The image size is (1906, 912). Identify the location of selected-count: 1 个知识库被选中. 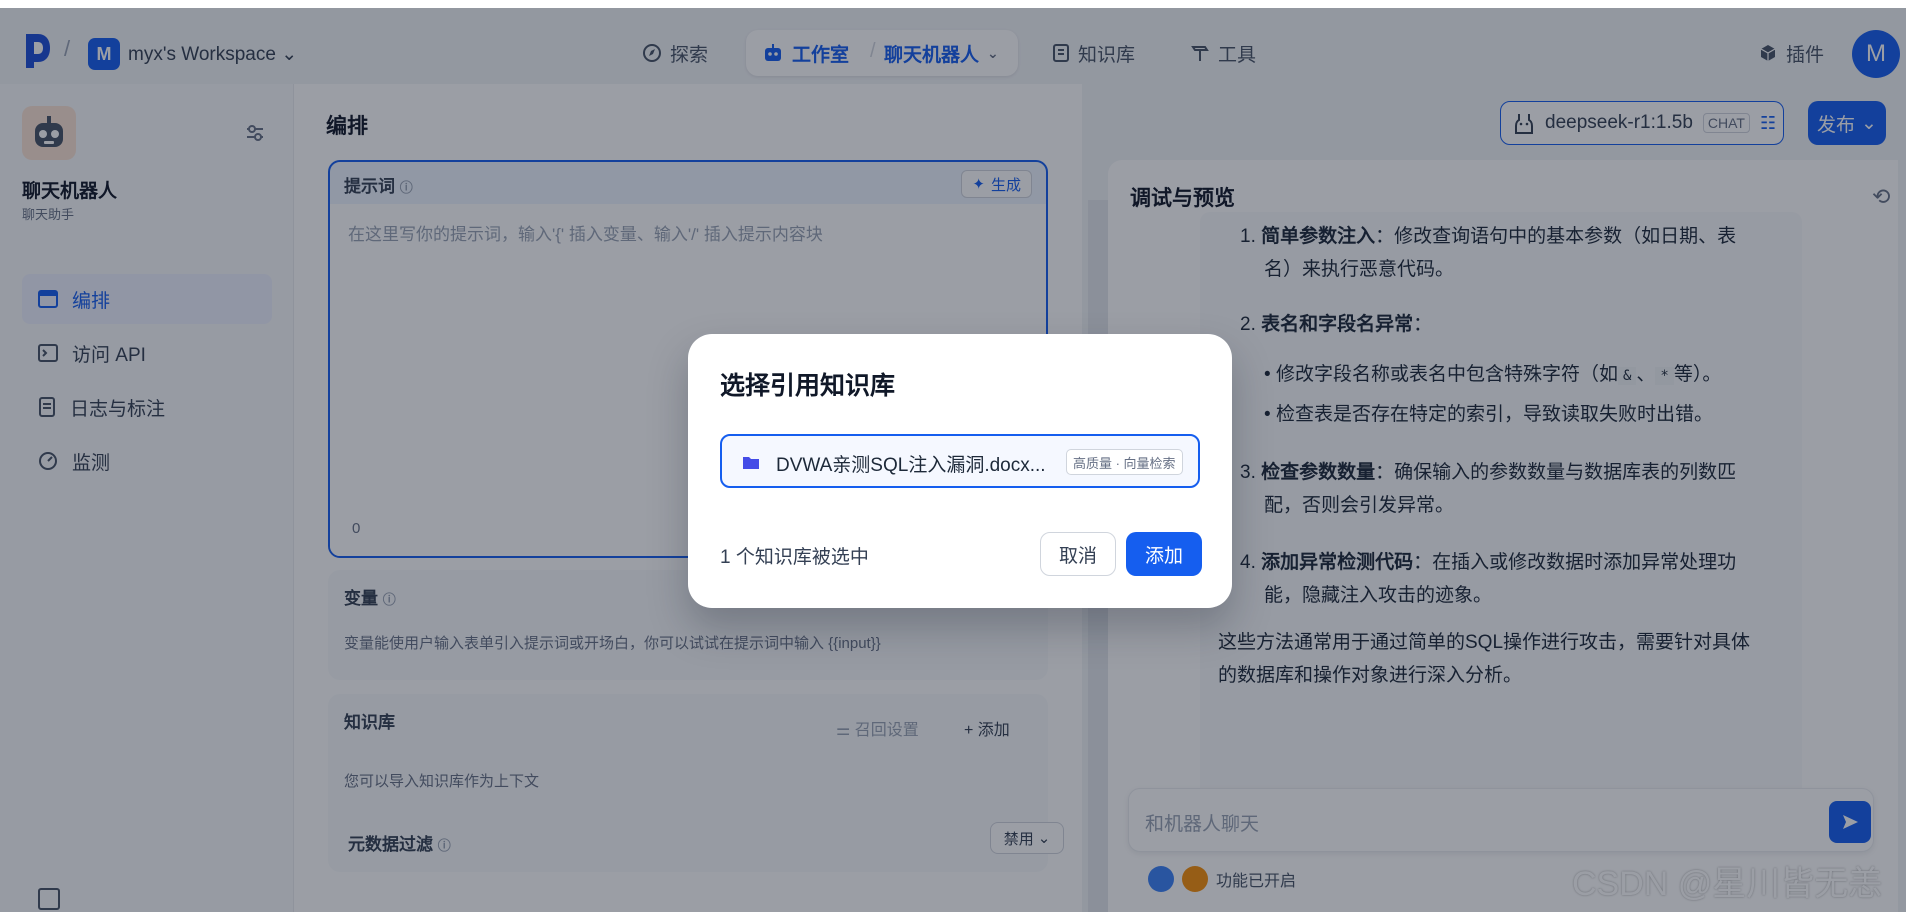
(794, 557).